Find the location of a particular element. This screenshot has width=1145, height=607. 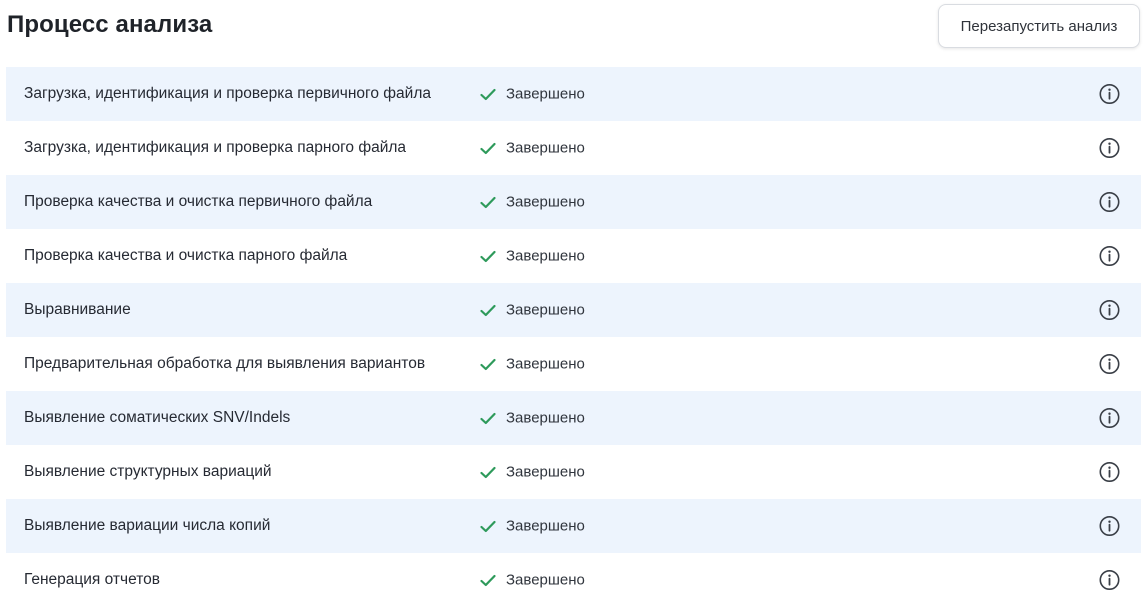

step-row: Генерация отчетов Завершено is located at coordinates (573, 580).